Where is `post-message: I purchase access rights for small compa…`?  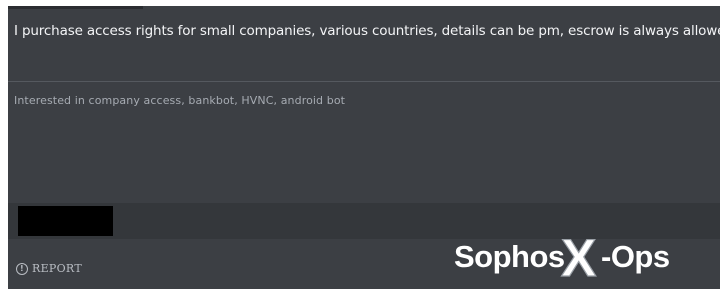
post-message: I purchase access rights for small compa… is located at coordinates (367, 31).